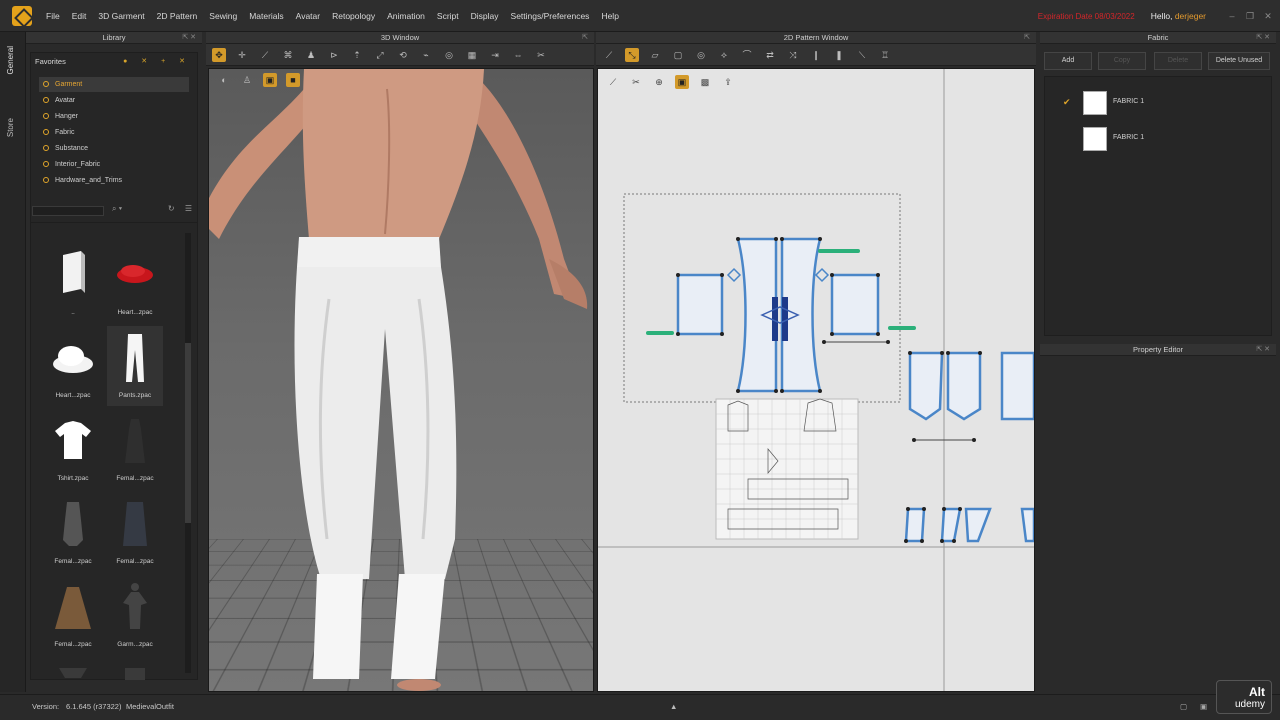 This screenshot has width=1280, height=720. What do you see at coordinates (266, 16) in the screenshot?
I see `menu-materials: Materials` at bounding box center [266, 16].